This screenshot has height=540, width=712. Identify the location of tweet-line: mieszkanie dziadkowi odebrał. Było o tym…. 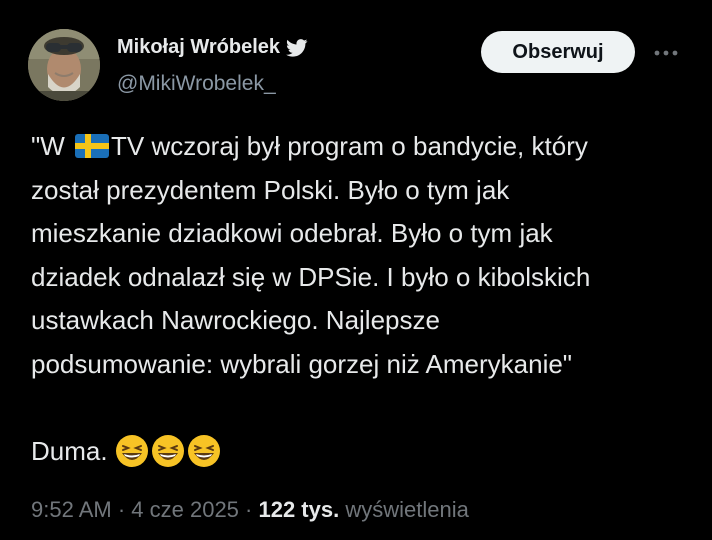
(292, 233).